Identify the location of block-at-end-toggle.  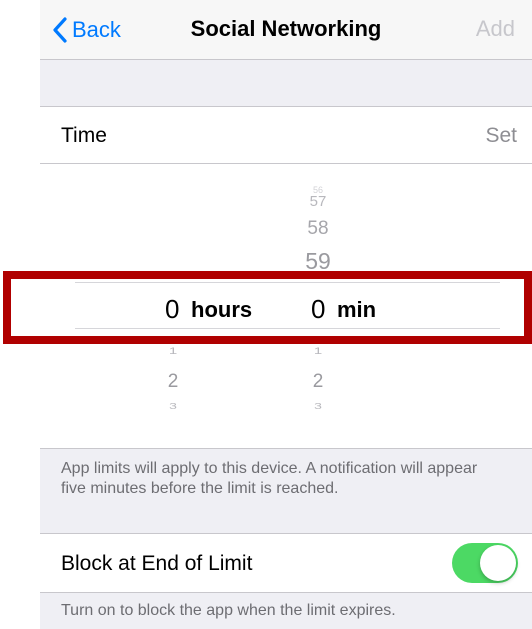
(485, 563).